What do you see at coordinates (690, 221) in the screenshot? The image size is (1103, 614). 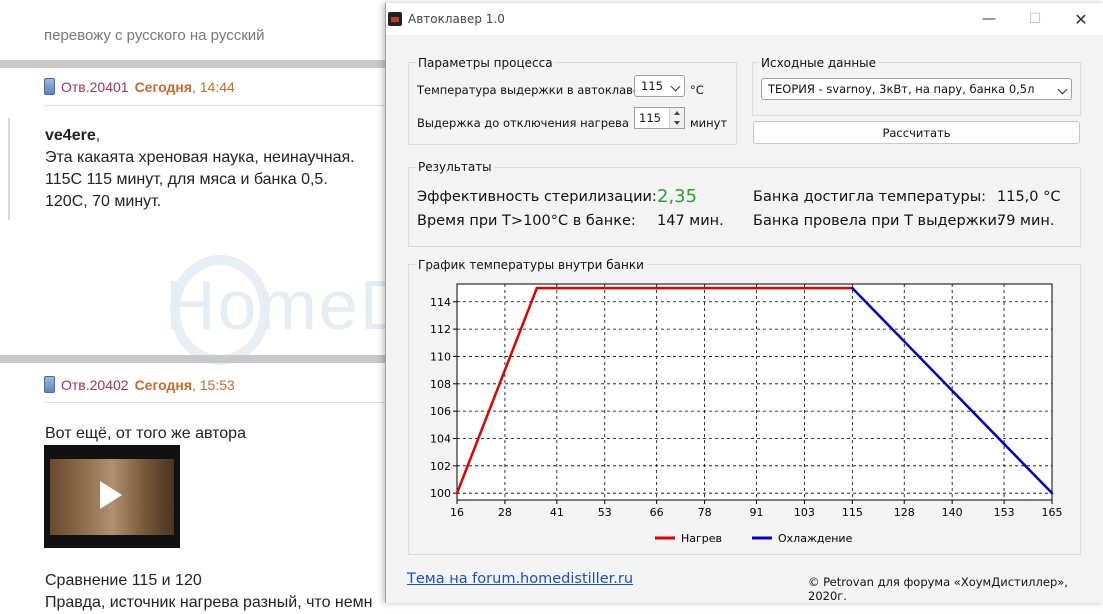 I see `time-above-100-value: 147 мин.` at bounding box center [690, 221].